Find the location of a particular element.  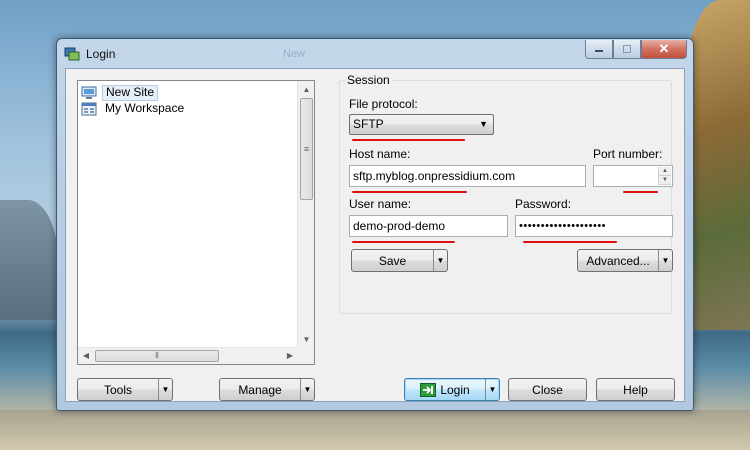

host-name-label: Host name: is located at coordinates (380, 154).